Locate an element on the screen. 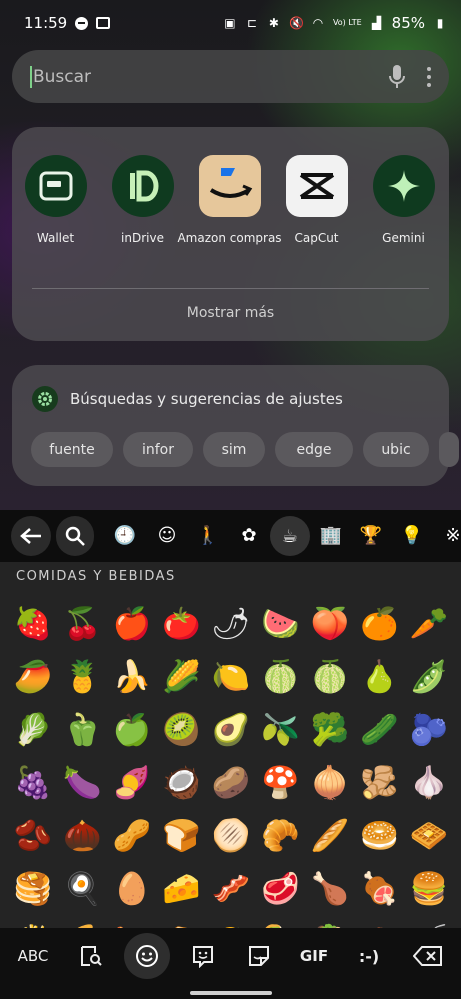 Image resolution: width=461 pixels, height=999 pixels. emoji-key: 🍏 is located at coordinates (132, 730).